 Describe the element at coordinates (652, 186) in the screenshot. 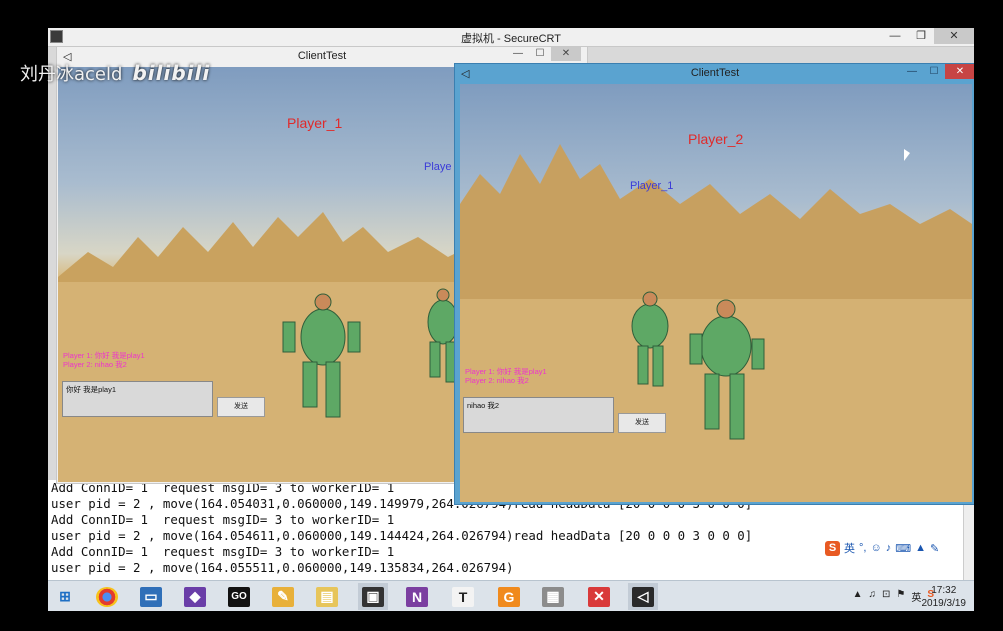

I see `player-other-label: Player_1` at that location.